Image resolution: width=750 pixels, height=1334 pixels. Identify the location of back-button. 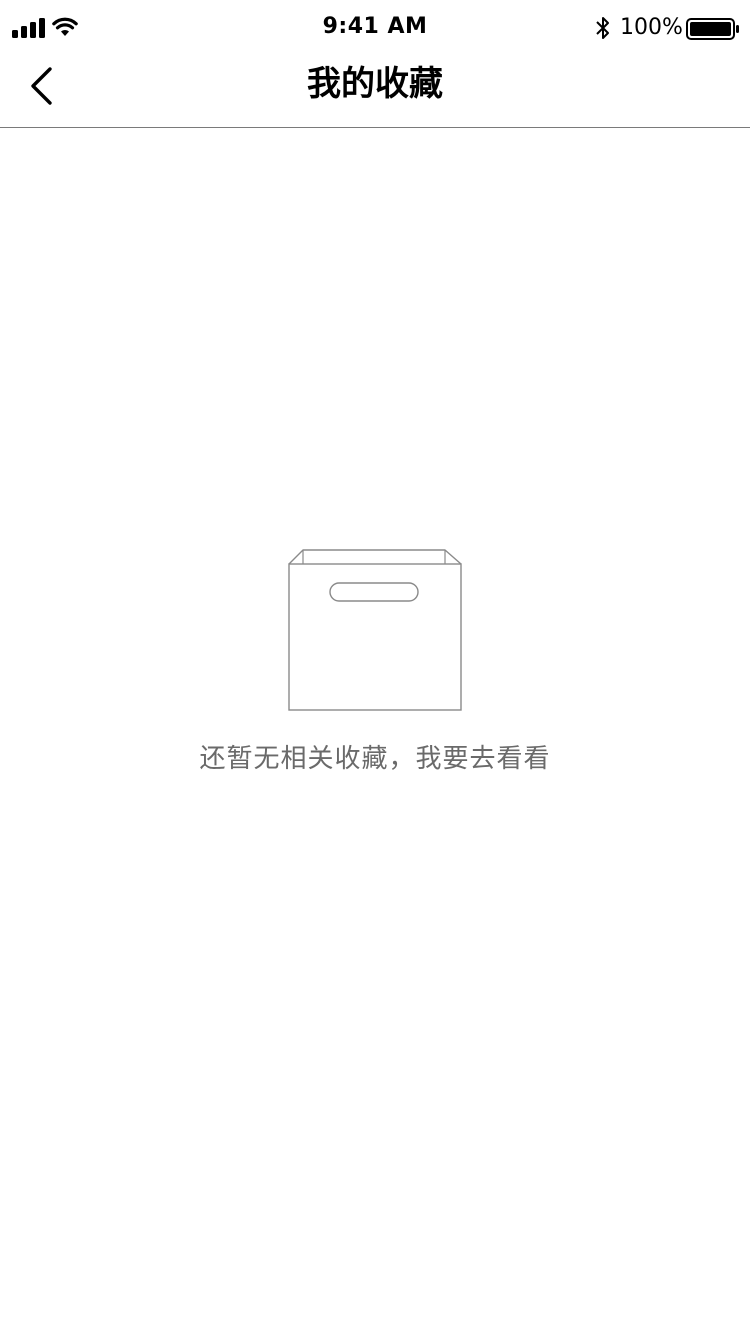
(42, 86).